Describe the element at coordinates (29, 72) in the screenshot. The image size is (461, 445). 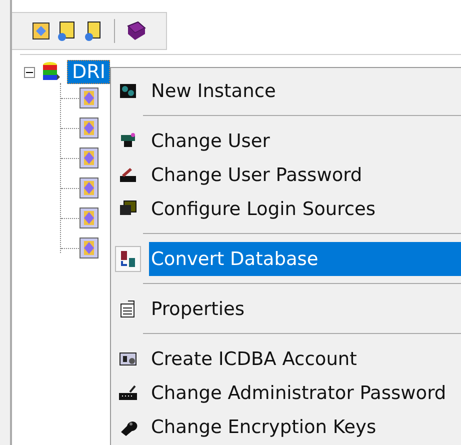
I see `collapse-icon` at that location.